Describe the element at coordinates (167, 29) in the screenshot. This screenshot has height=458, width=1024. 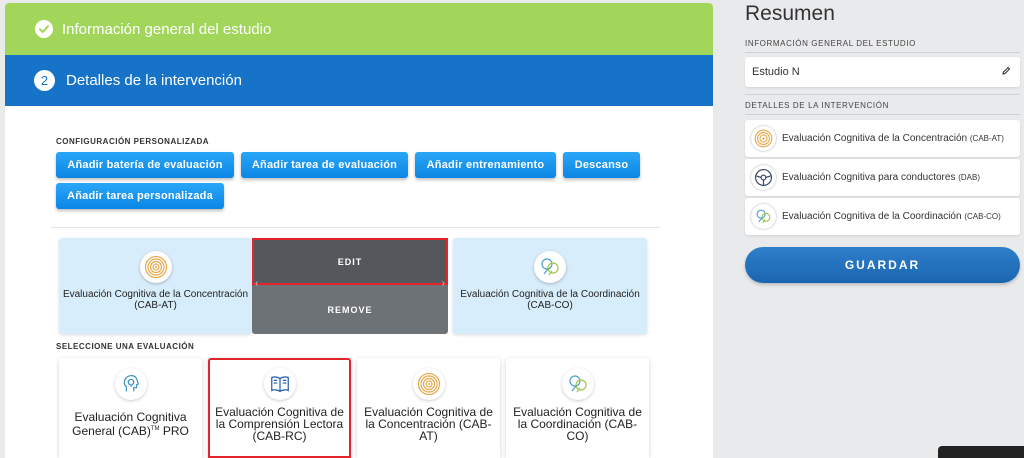
I see `step-general-info-title: Información general del estudio` at that location.